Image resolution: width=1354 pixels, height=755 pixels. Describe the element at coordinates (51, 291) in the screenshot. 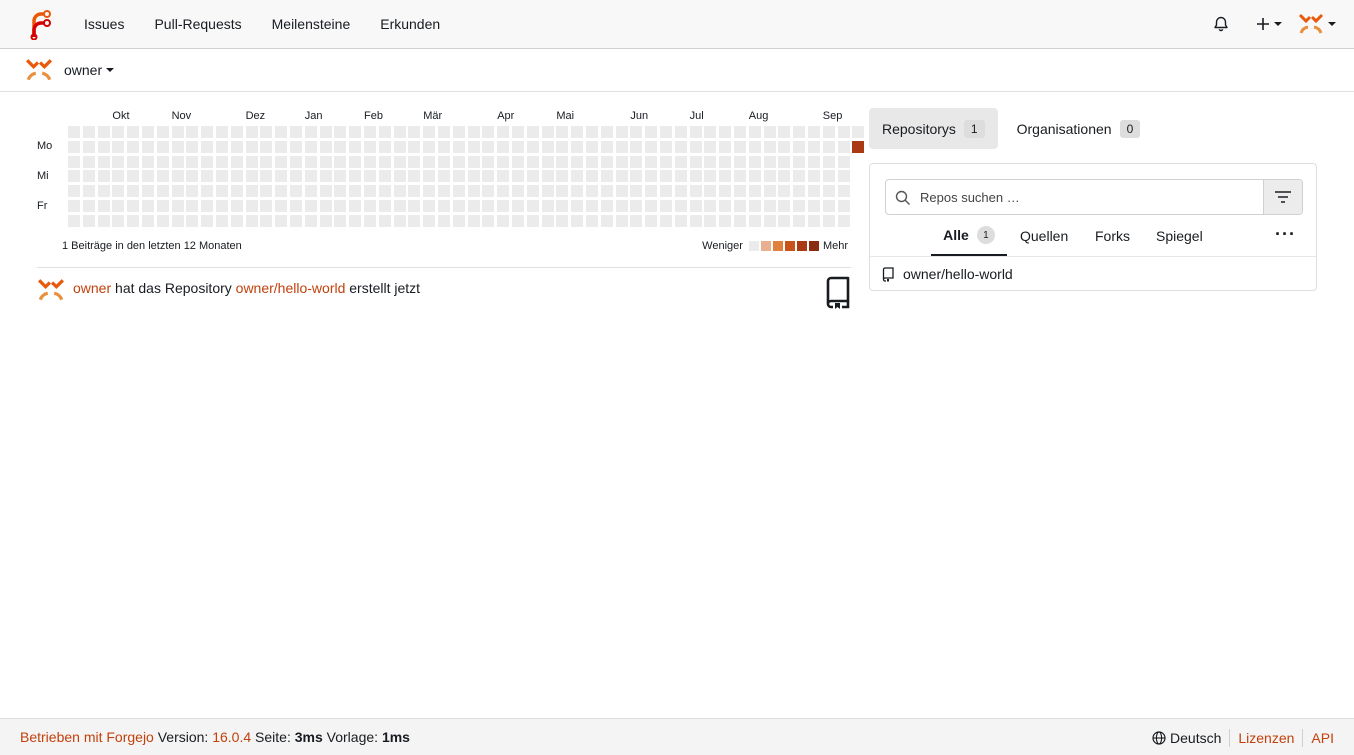

I see `feed-avatar` at that location.